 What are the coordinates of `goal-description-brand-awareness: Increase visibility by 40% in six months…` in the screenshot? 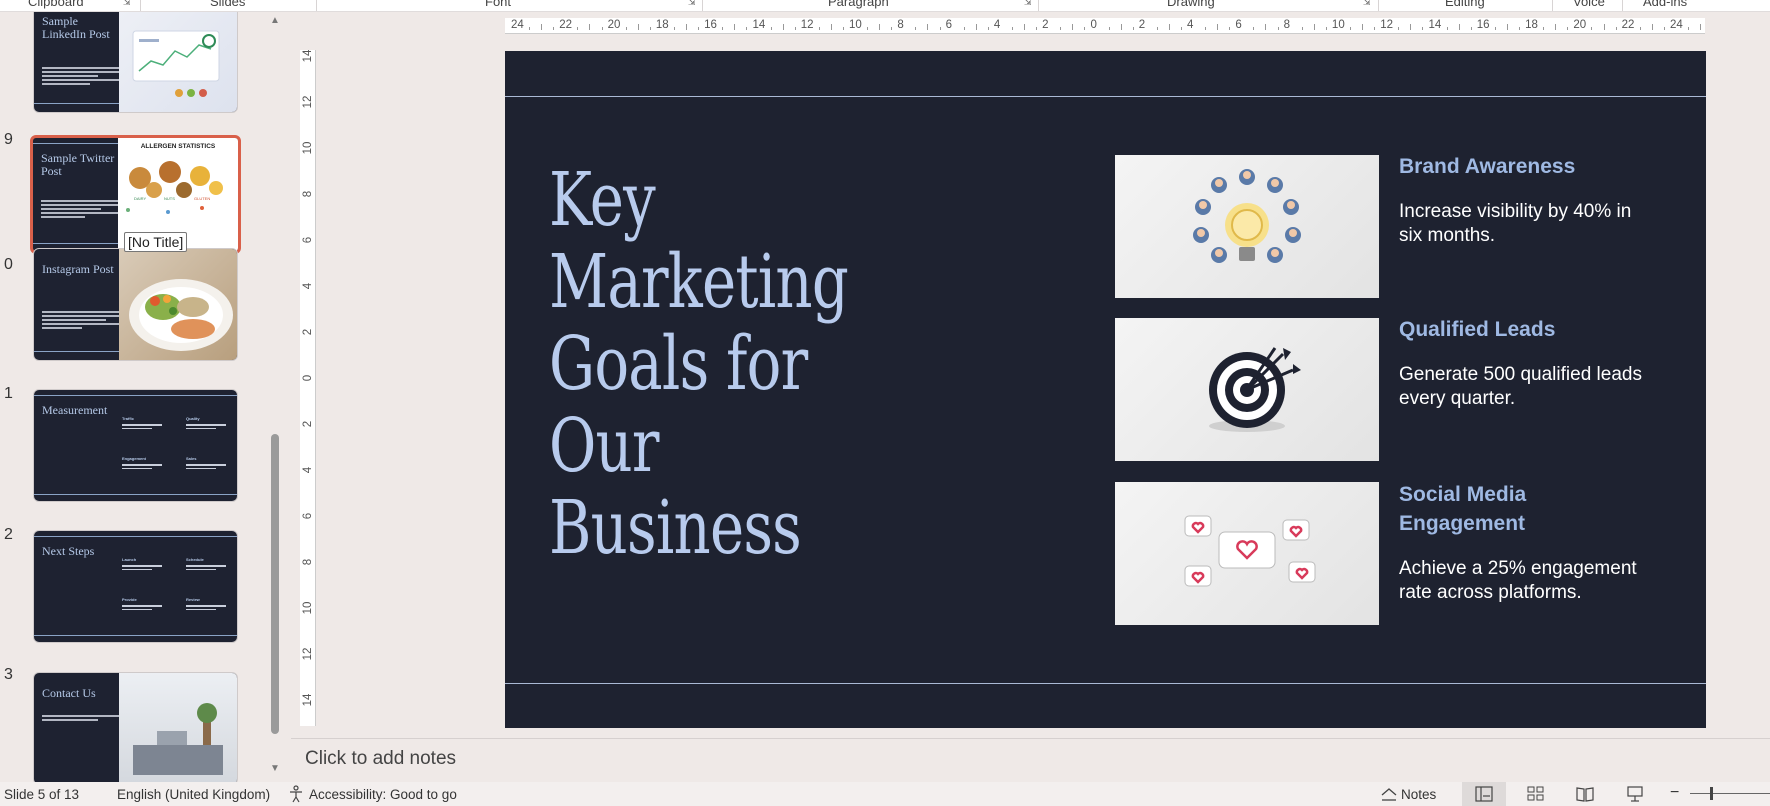 It's located at (1529, 224).